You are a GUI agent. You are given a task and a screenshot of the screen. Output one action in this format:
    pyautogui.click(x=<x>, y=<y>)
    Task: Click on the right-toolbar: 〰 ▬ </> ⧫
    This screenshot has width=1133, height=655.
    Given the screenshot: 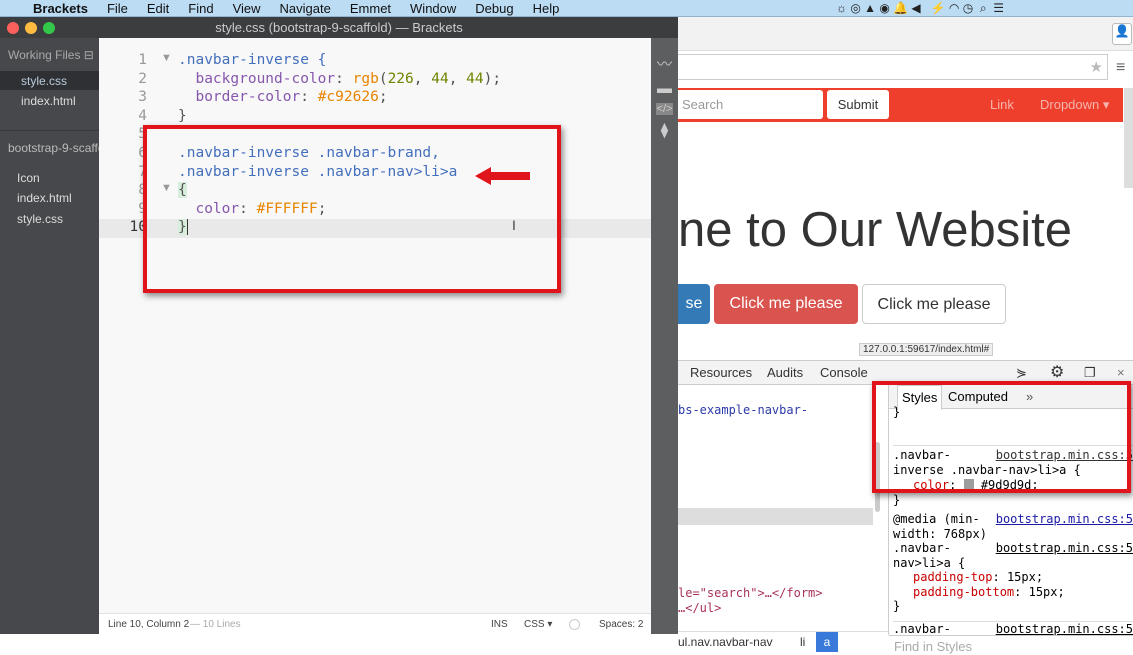 What is the action you would take?
    pyautogui.click(x=664, y=336)
    